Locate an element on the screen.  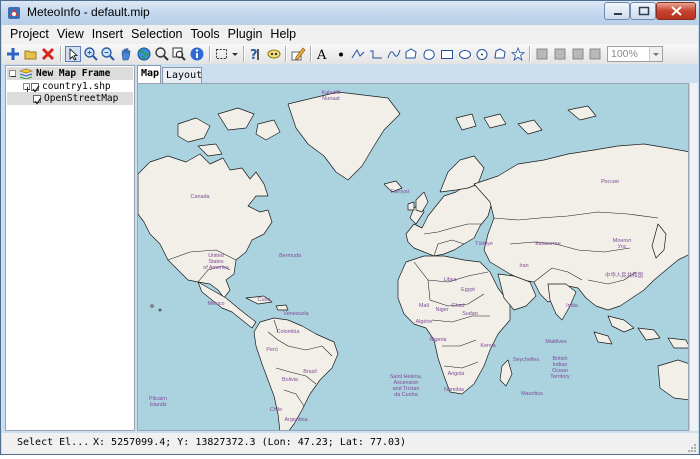
circle-icon is located at coordinates (482, 54).